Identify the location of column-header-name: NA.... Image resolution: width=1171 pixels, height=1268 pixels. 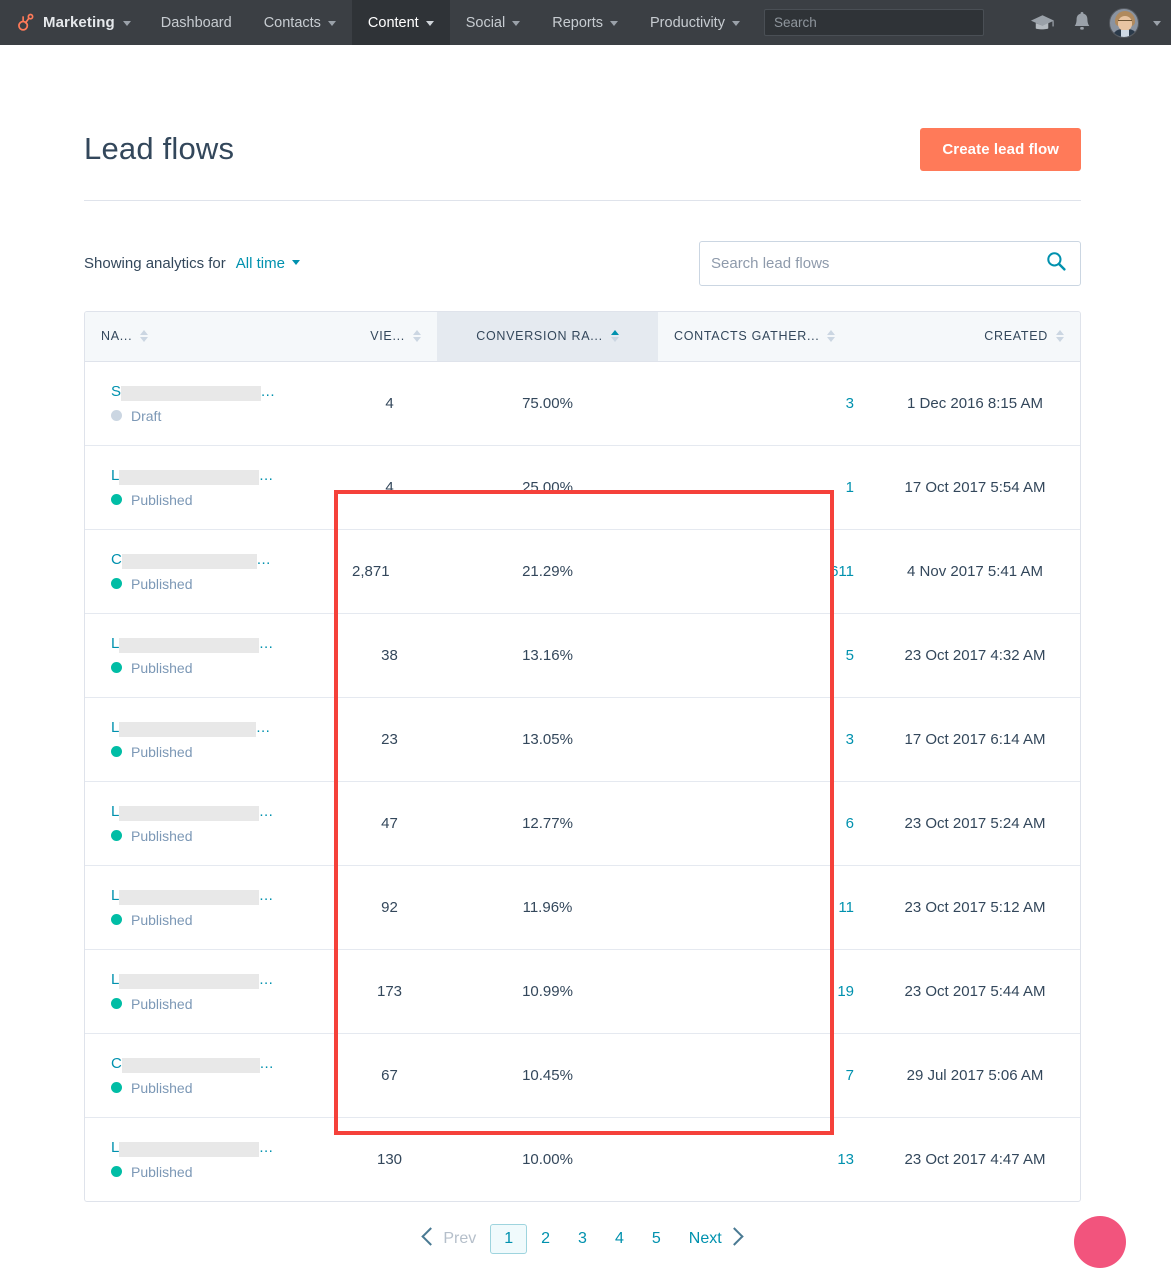
(213, 337).